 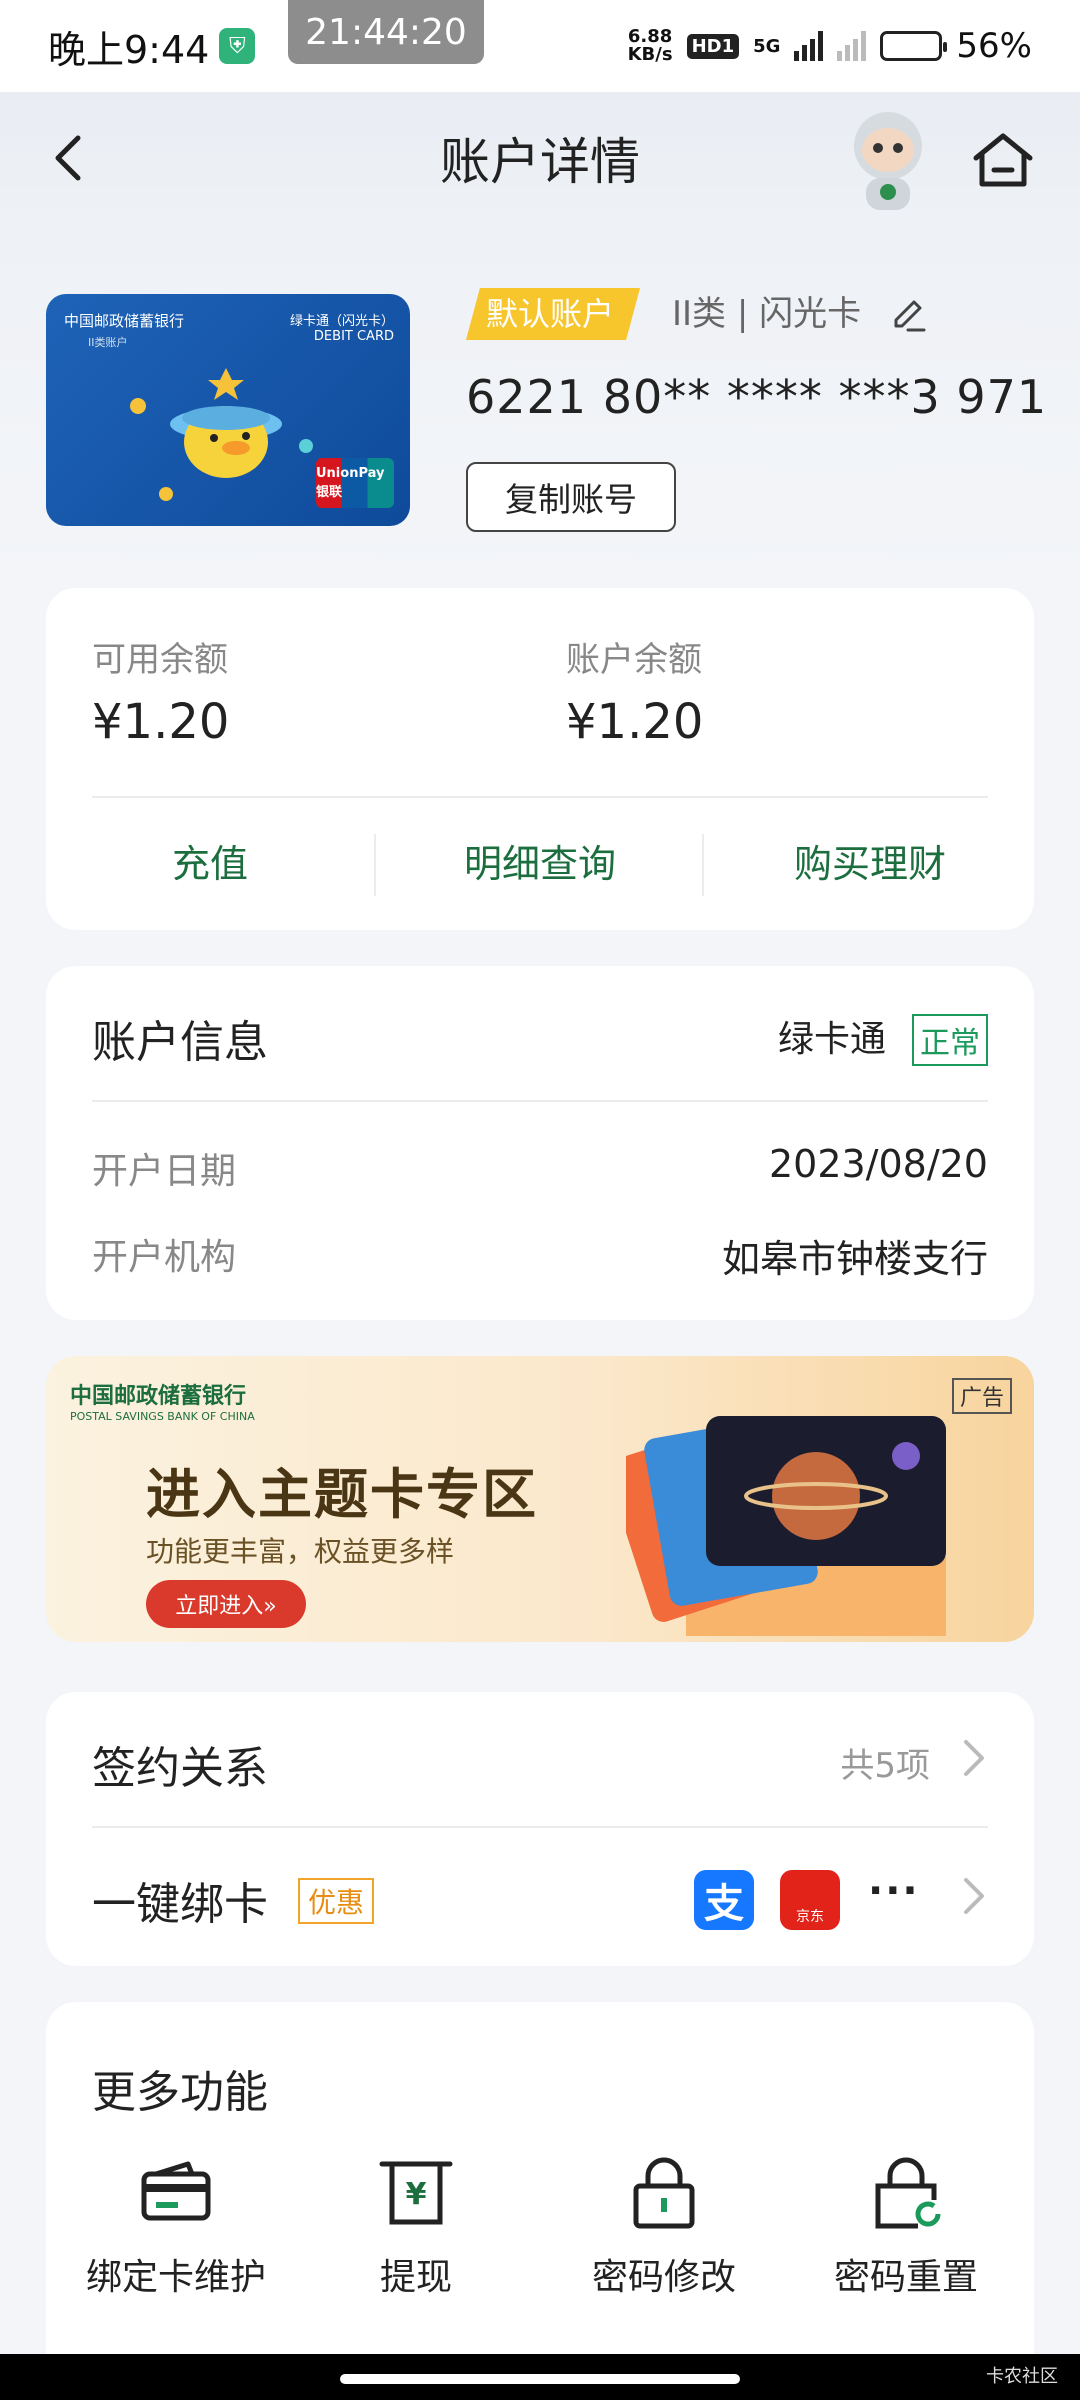 I want to click on withdraw-icon: ¥, so click(x=416, y=2193).